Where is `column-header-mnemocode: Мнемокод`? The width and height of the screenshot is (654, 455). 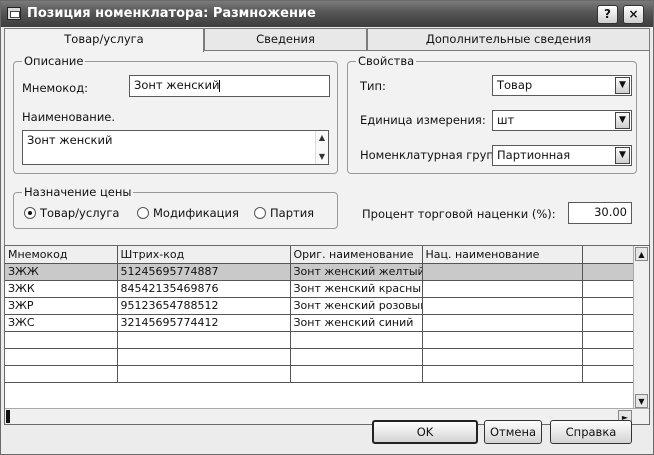 column-header-mnemocode: Мнемокод is located at coordinates (61, 255).